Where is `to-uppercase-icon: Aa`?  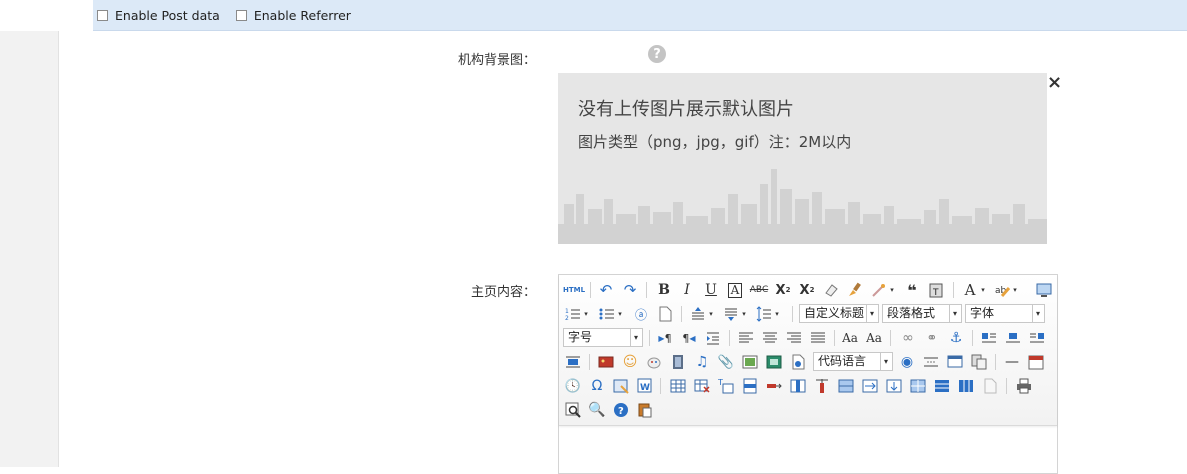 to-uppercase-icon: Aa is located at coordinates (850, 338).